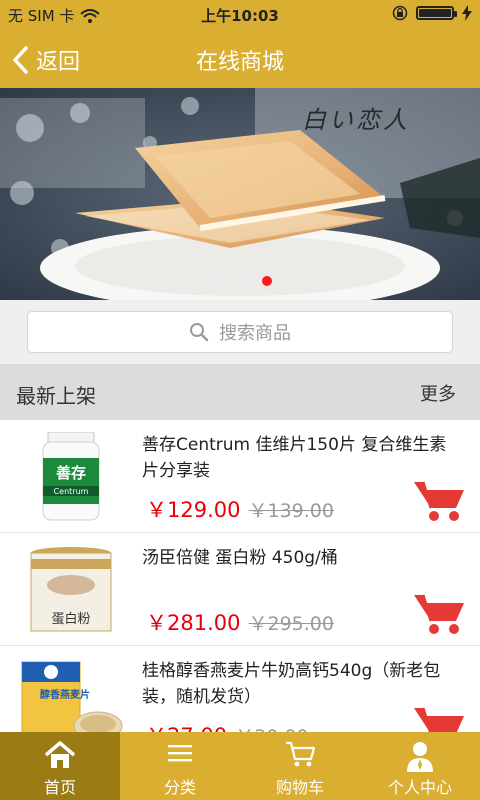  I want to click on section-header: 最新上架 更多, so click(240, 392).